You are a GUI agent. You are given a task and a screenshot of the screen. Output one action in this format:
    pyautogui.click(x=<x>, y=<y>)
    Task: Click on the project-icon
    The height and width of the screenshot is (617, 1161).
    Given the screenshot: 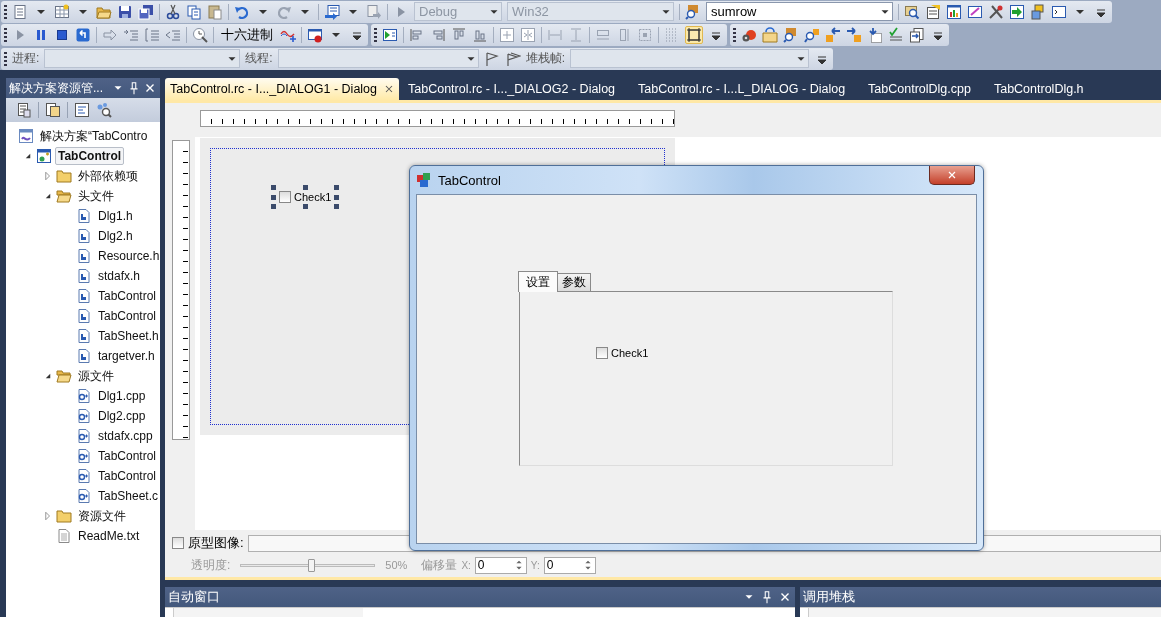 What is the action you would take?
    pyautogui.click(x=44, y=156)
    